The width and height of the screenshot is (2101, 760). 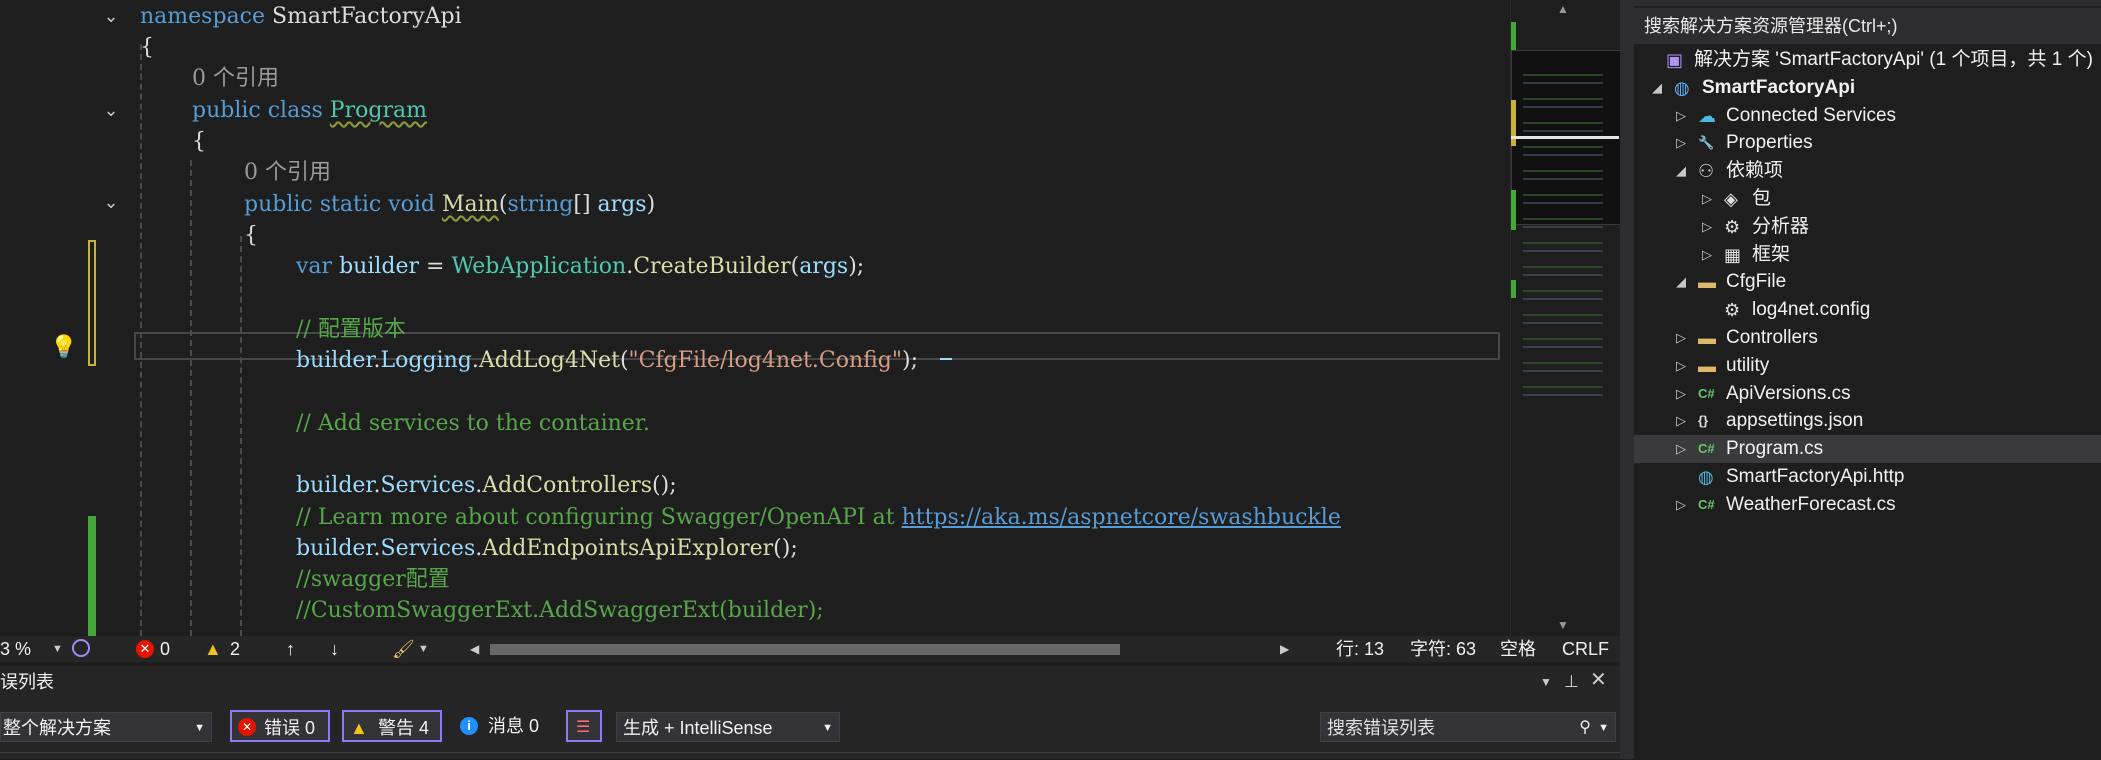 What do you see at coordinates (423, 649) in the screenshot?
I see `code-cleanup-dropdown-icon: ▼` at bounding box center [423, 649].